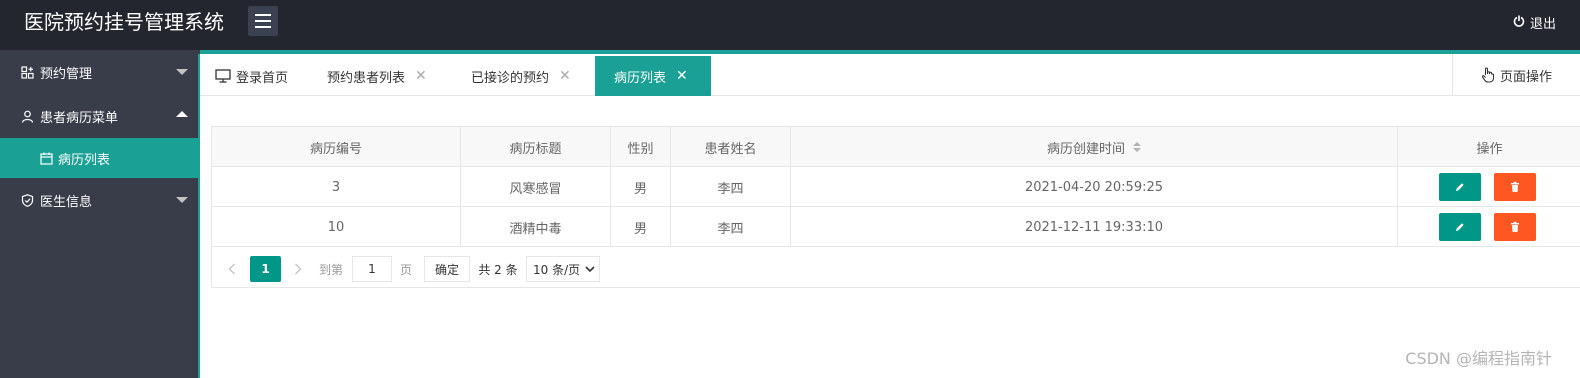  I want to click on sidebar-item-label: 患者病历菜单, so click(79, 118).